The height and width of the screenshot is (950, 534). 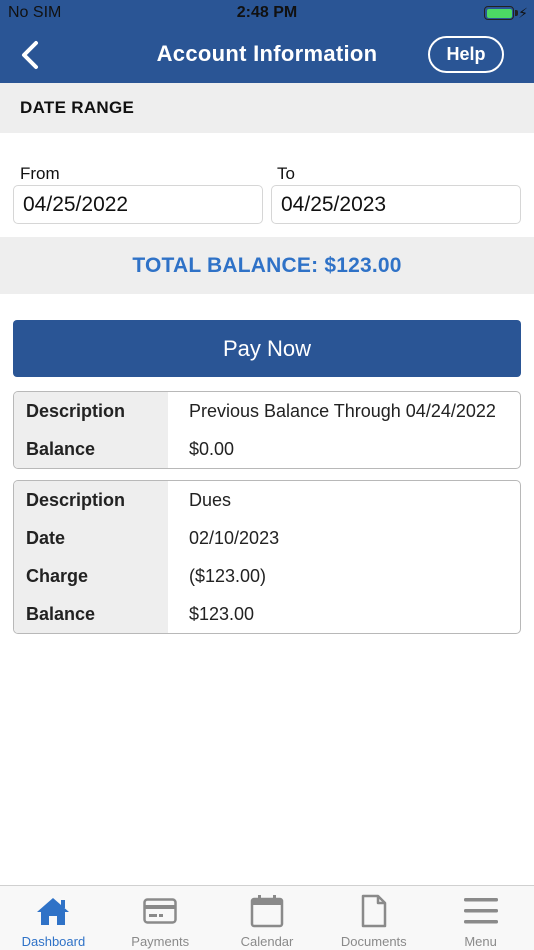 What do you see at coordinates (40, 173) in the screenshot?
I see `from-label: From` at bounding box center [40, 173].